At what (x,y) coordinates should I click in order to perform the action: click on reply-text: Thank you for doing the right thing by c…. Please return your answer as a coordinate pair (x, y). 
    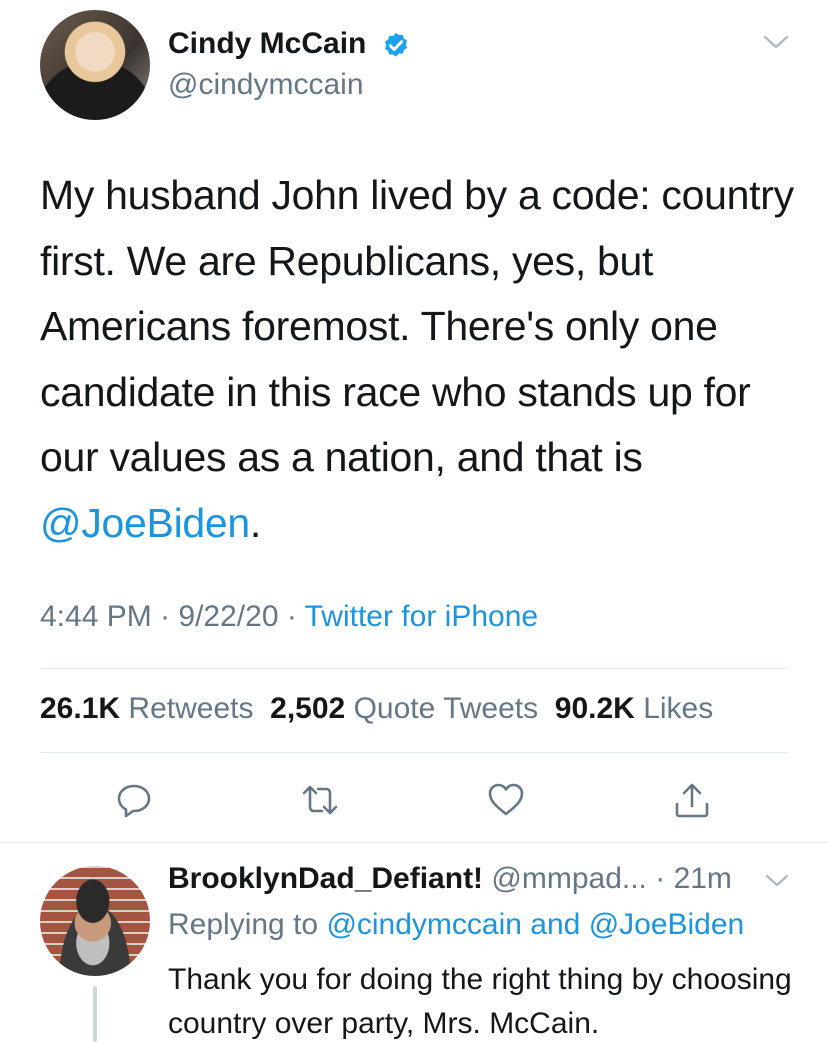
    Looking at the image, I should click on (480, 1001).